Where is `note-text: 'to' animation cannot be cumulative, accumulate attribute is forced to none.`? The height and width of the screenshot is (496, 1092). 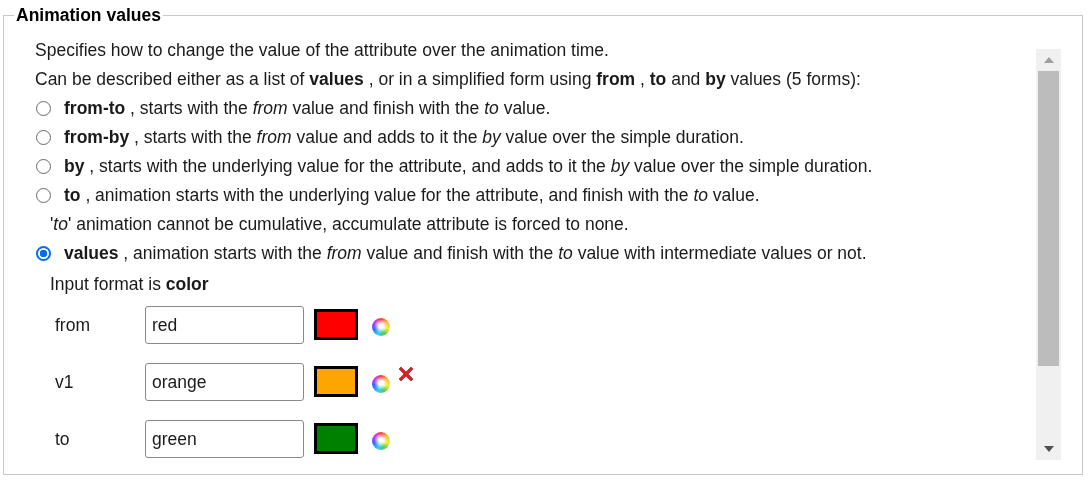
note-text: 'to' animation cannot be cumulative, accumulate attribute is forced to none. is located at coordinates (339, 224).